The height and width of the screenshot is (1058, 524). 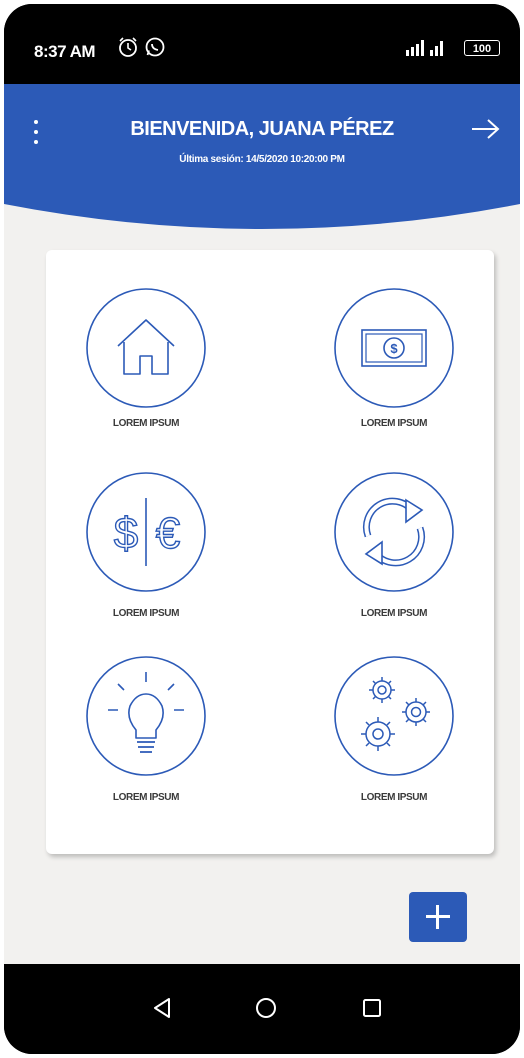 I want to click on menu-item-refresh: LOREM IPSUM, so click(x=394, y=565).